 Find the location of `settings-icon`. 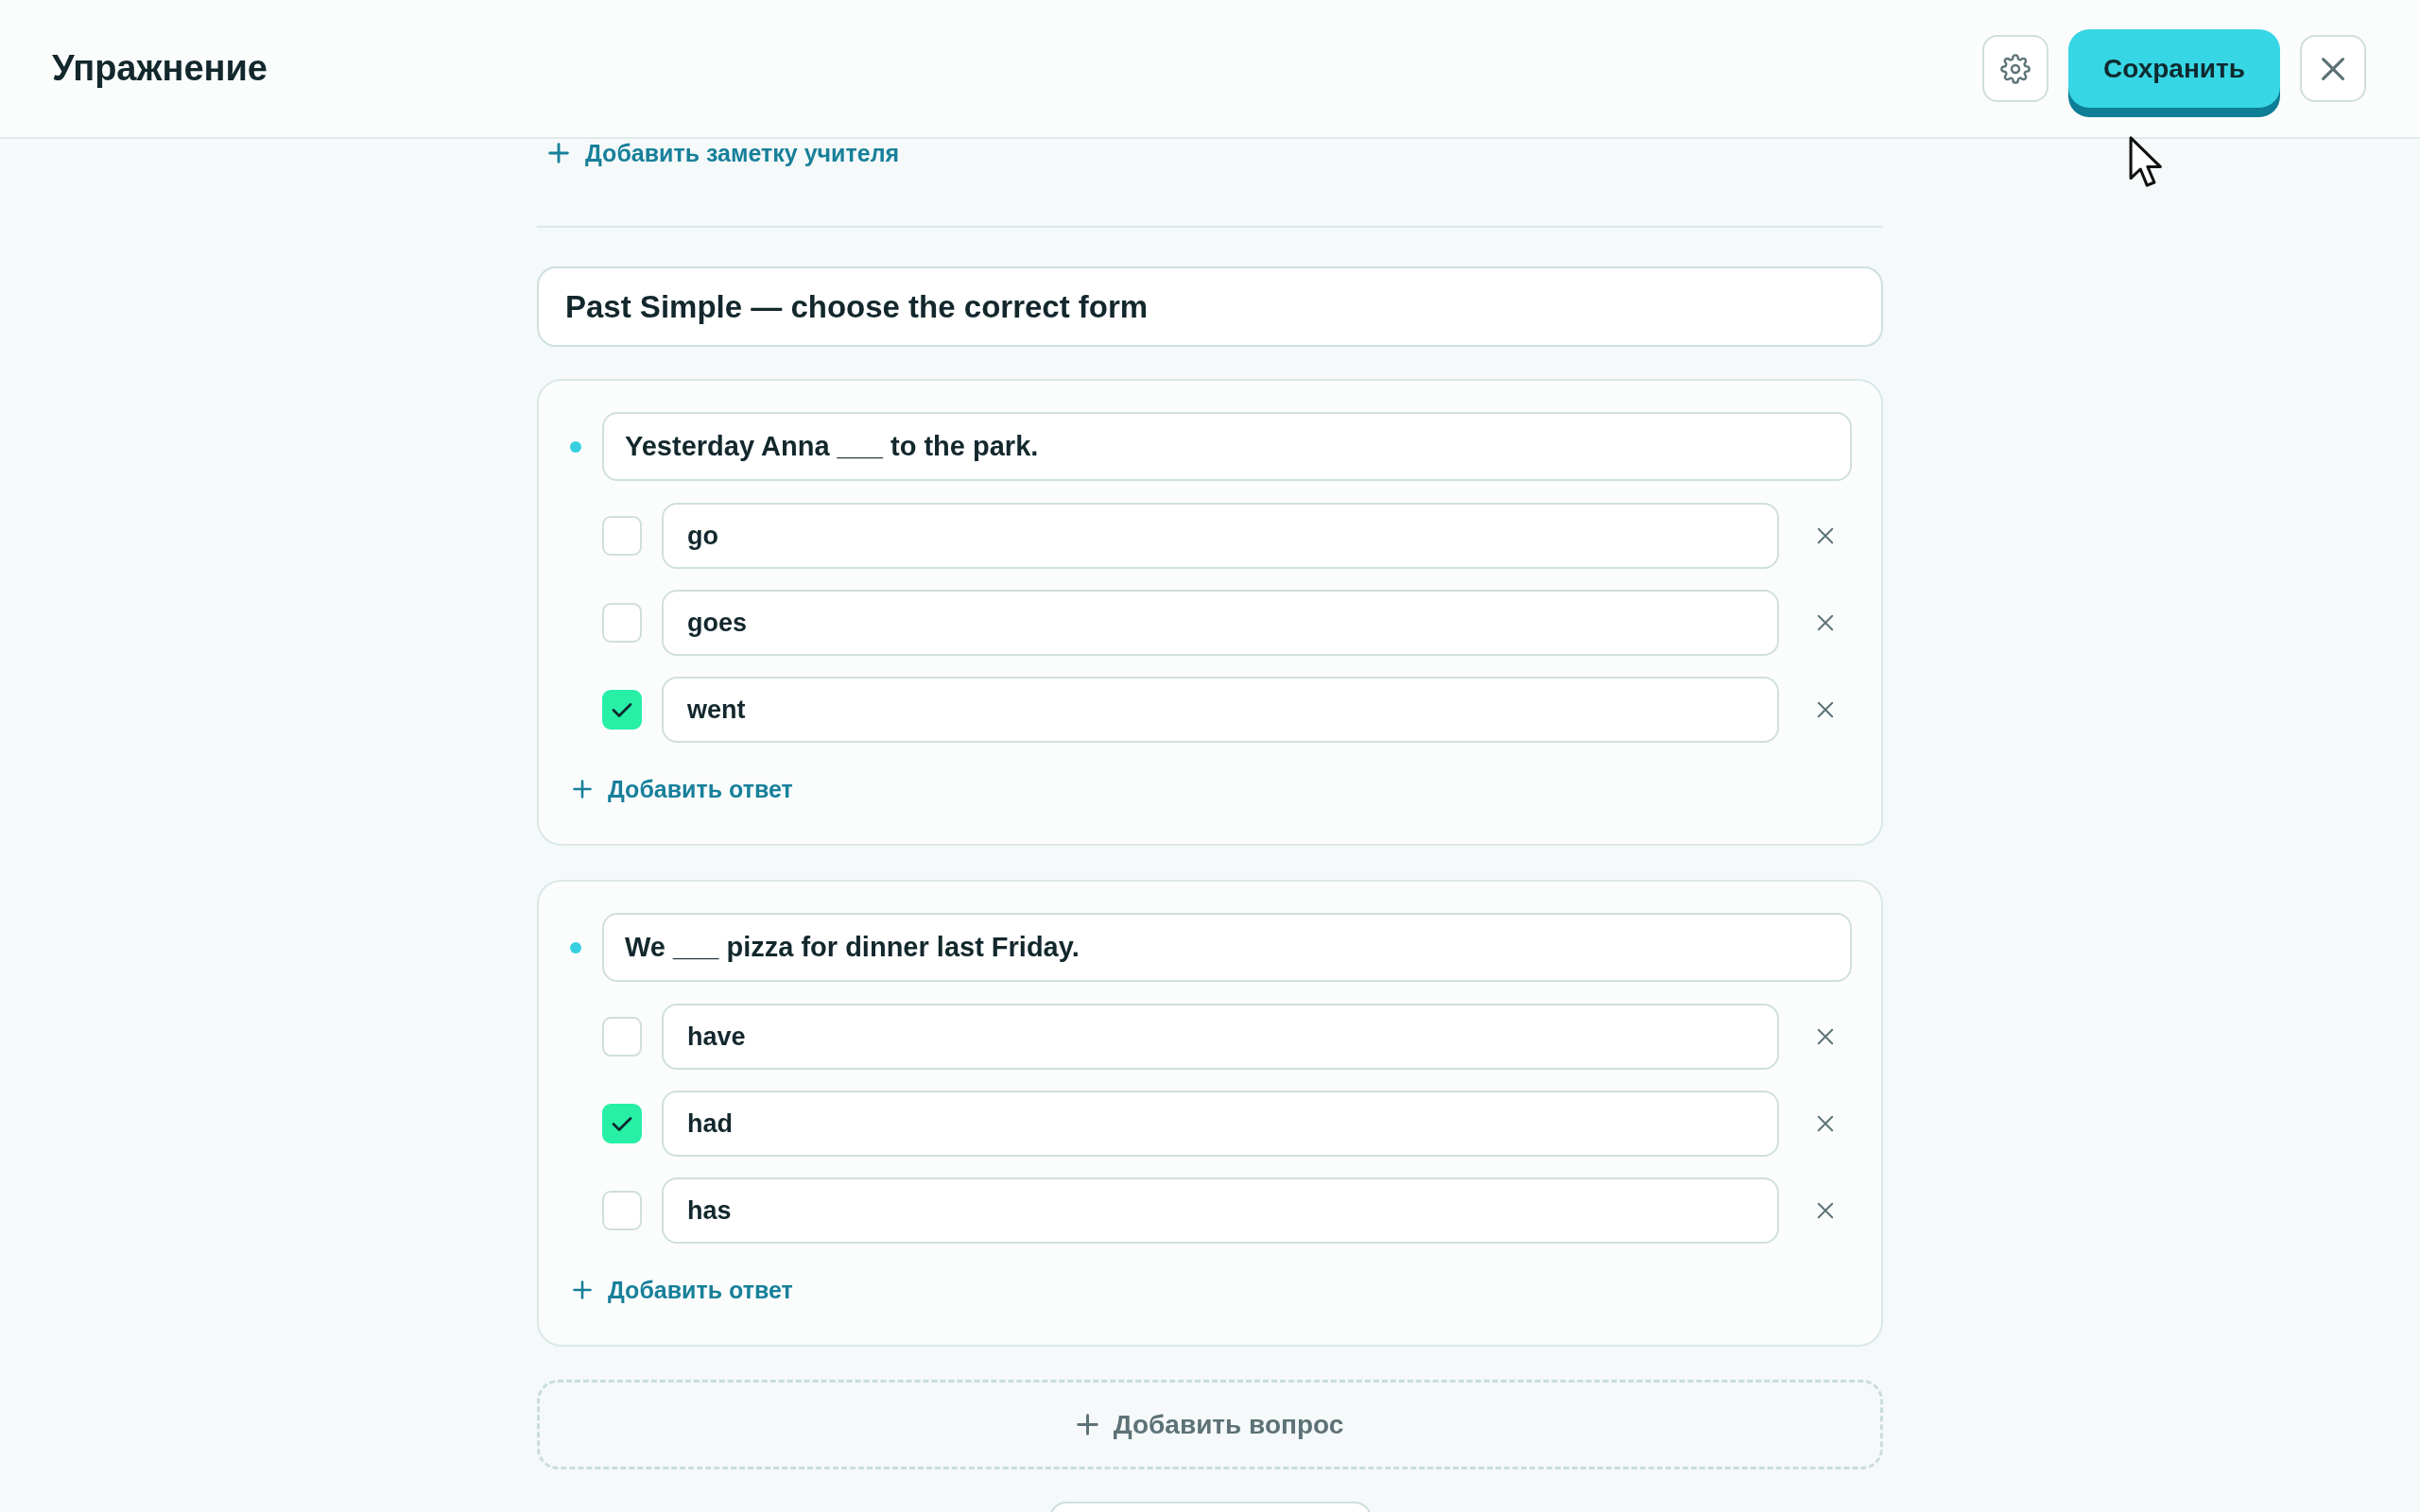

settings-icon is located at coordinates (2015, 68).